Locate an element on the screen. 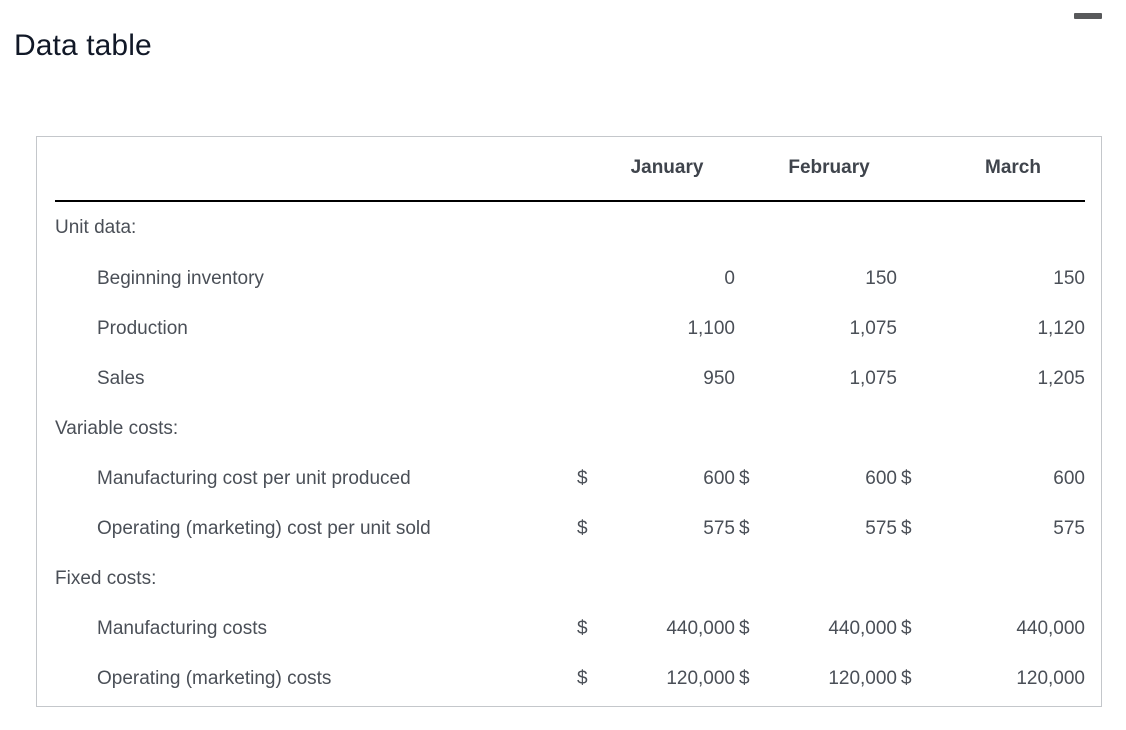  table-head: January February March is located at coordinates (570, 169).